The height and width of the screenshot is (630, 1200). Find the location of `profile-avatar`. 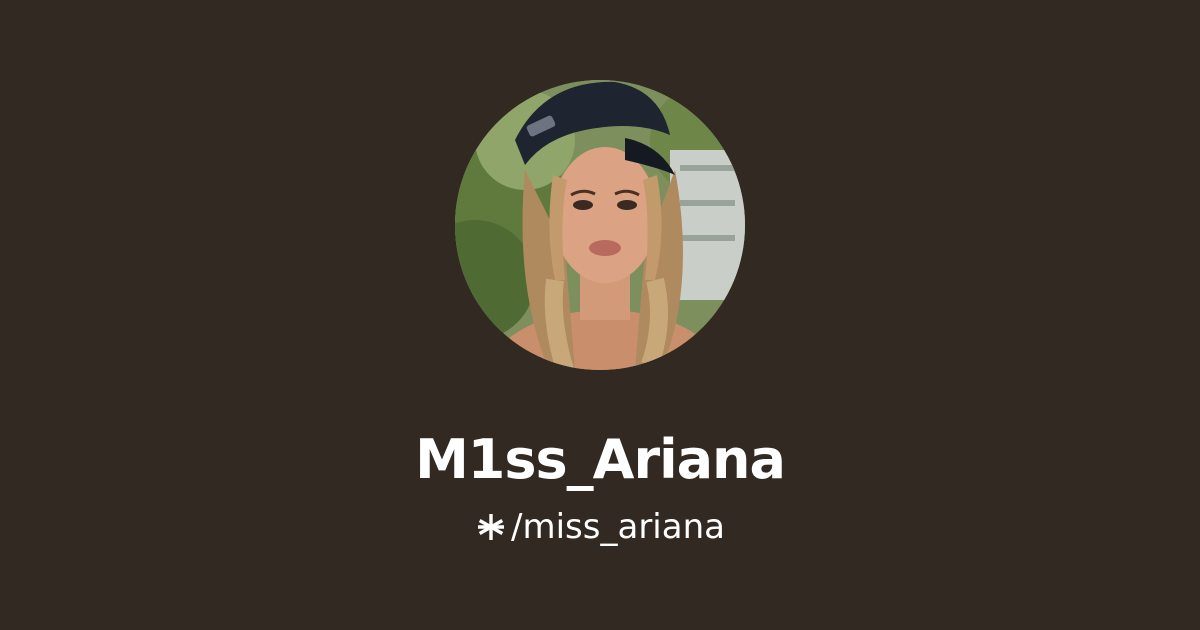

profile-avatar is located at coordinates (600, 225).